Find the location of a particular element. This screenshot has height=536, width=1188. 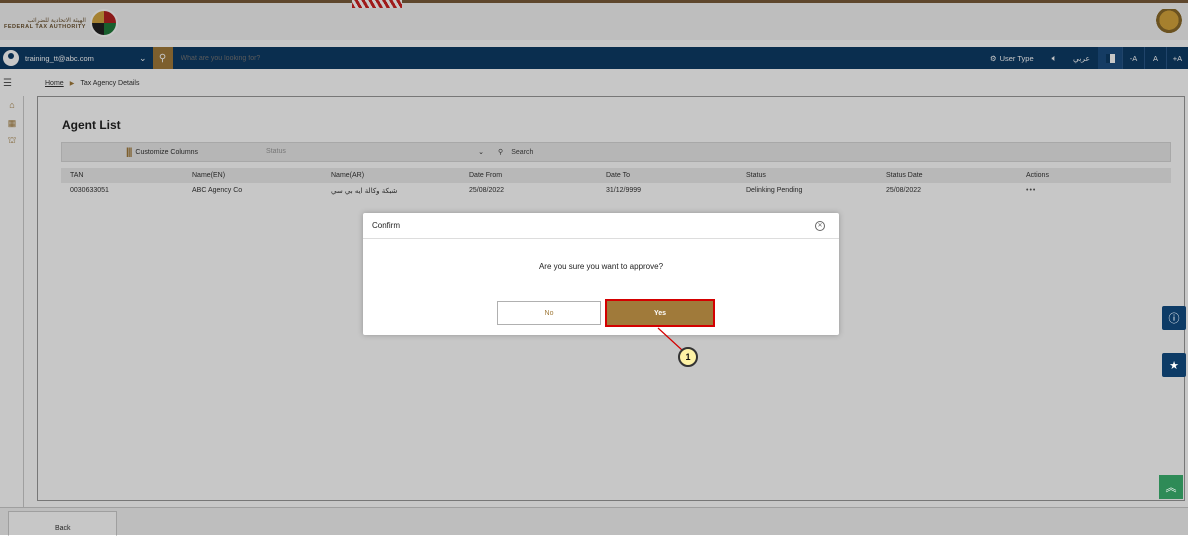

double-chevron-up-icon: ︽ is located at coordinates (1171, 488).